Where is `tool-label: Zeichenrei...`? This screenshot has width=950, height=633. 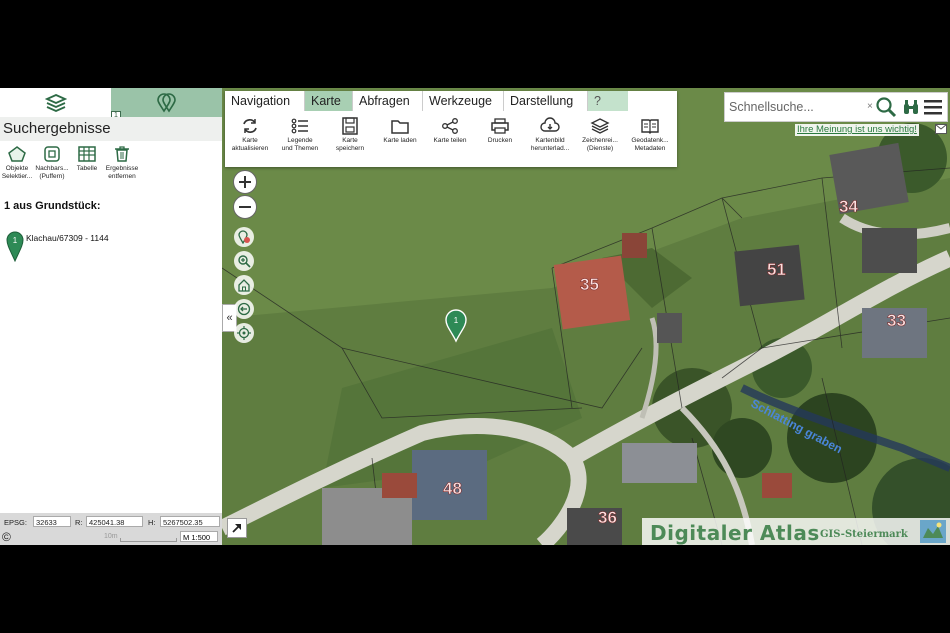 tool-label: Zeichenrei... is located at coordinates (600, 140).